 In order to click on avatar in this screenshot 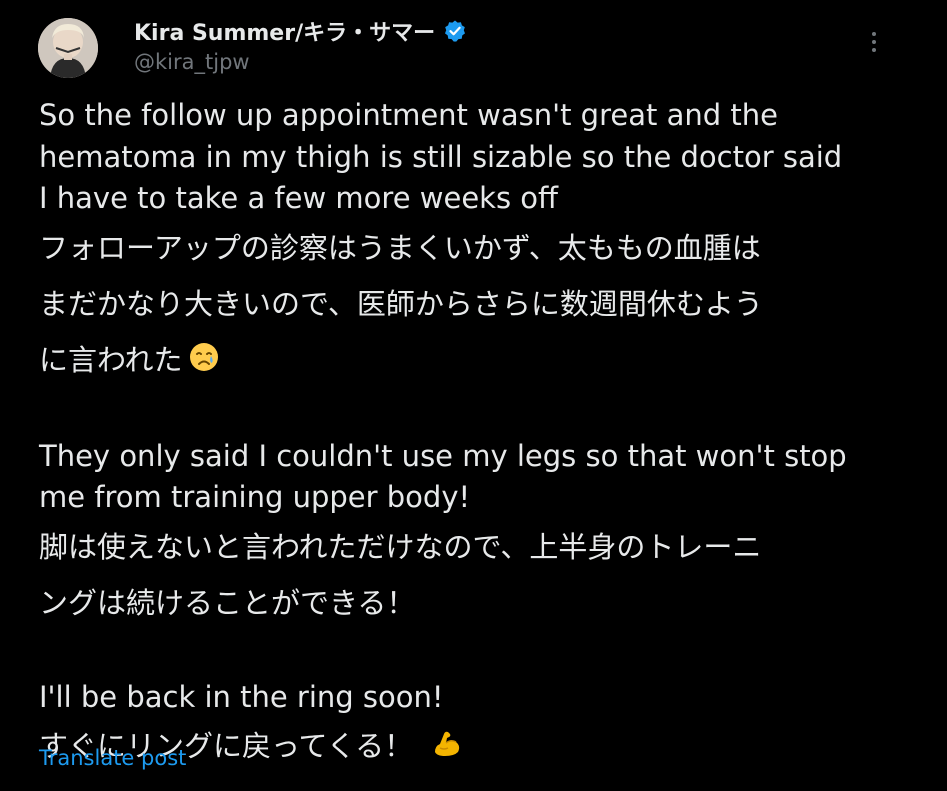, I will do `click(68, 48)`.